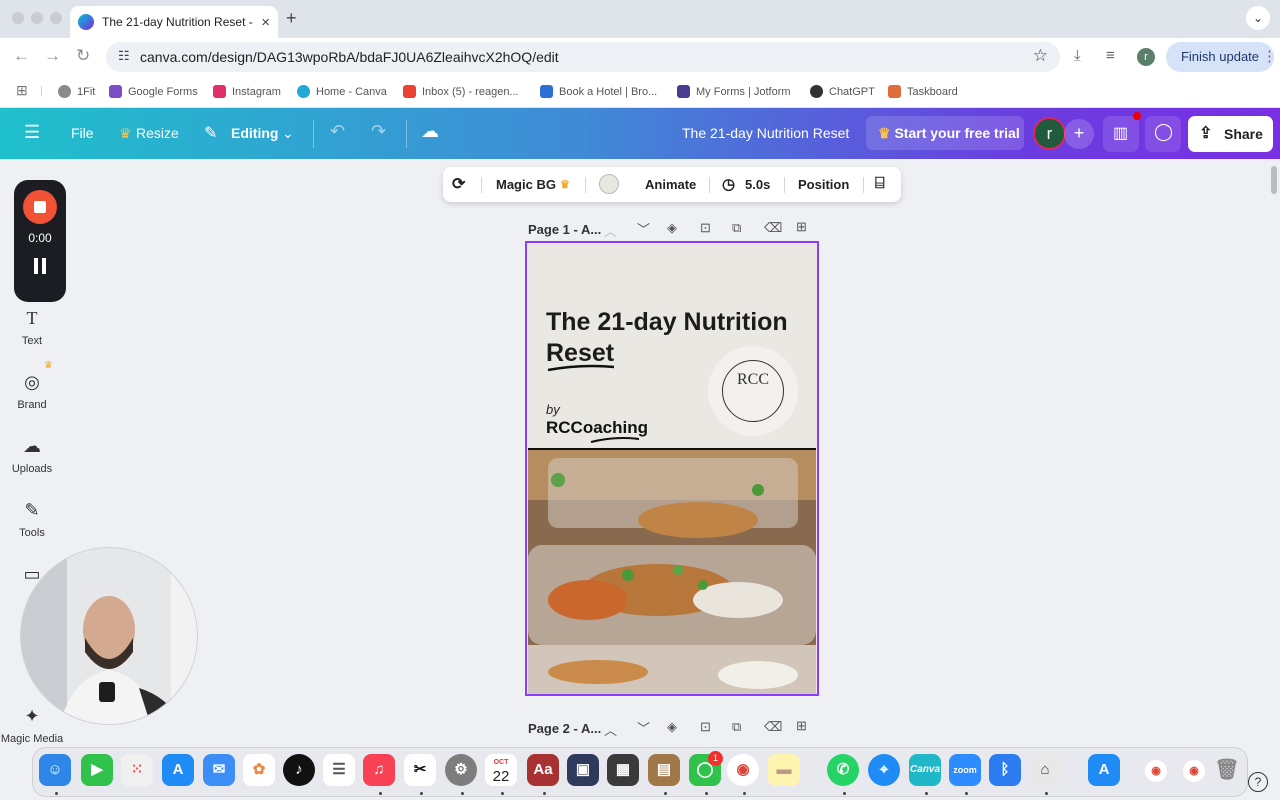 The width and height of the screenshot is (1280, 800). What do you see at coordinates (247, 91) in the screenshot?
I see `bookmark-instagram: Instagram` at bounding box center [247, 91].